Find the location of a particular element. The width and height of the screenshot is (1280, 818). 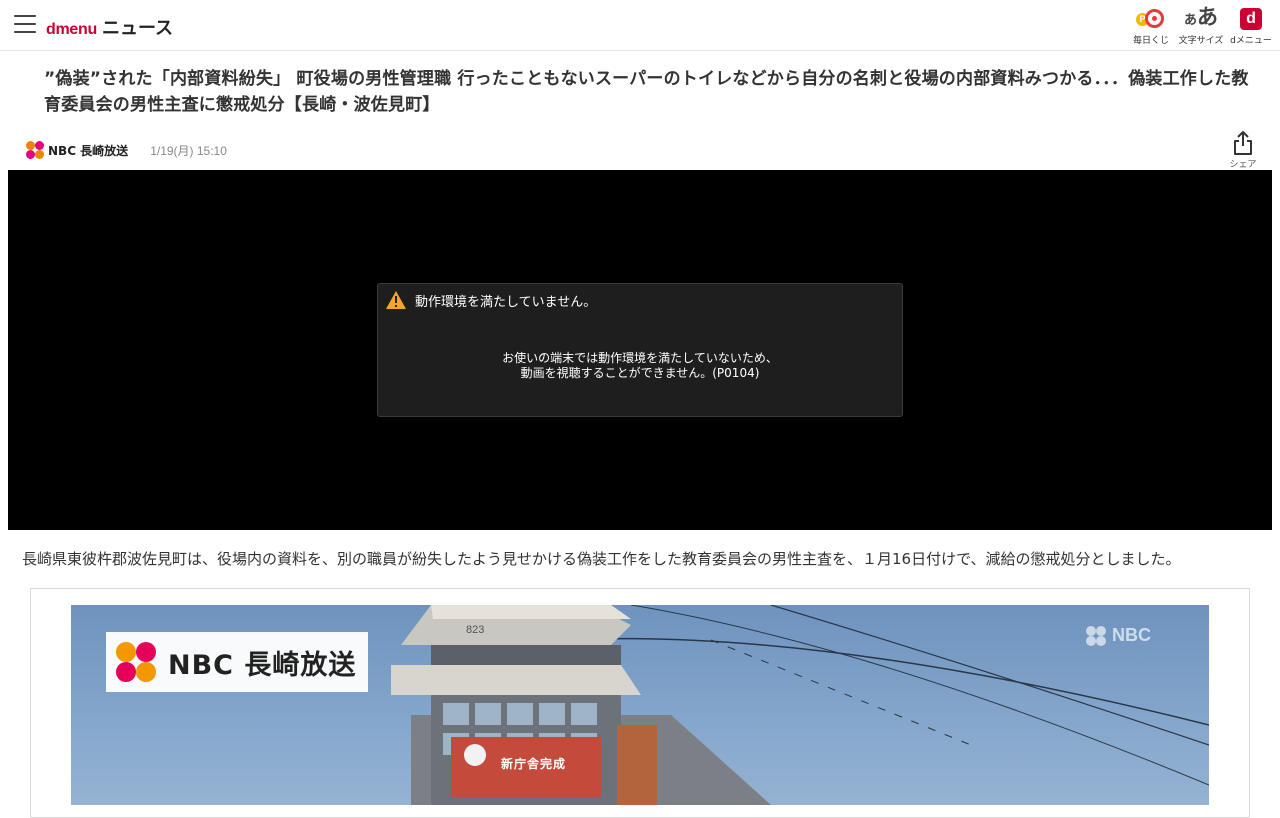

dmenu-icon: d is located at coordinates (1251, 19).